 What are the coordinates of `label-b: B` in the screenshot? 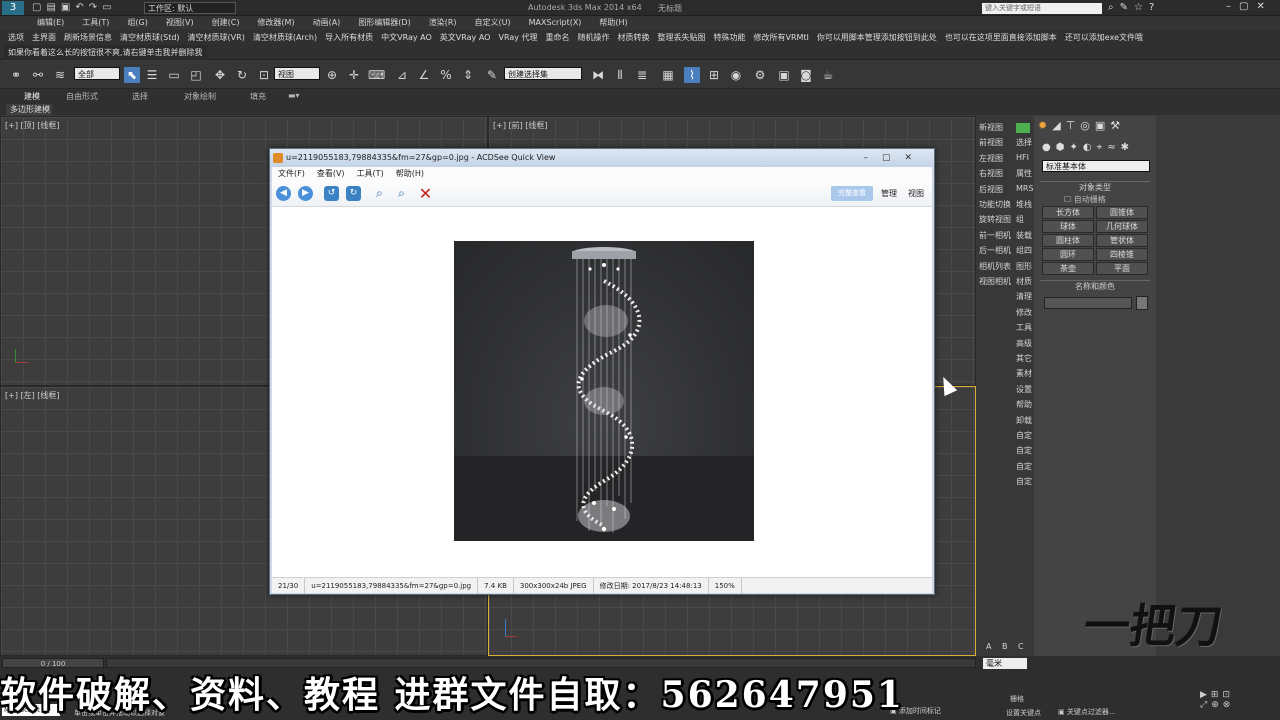 It's located at (1005, 646).